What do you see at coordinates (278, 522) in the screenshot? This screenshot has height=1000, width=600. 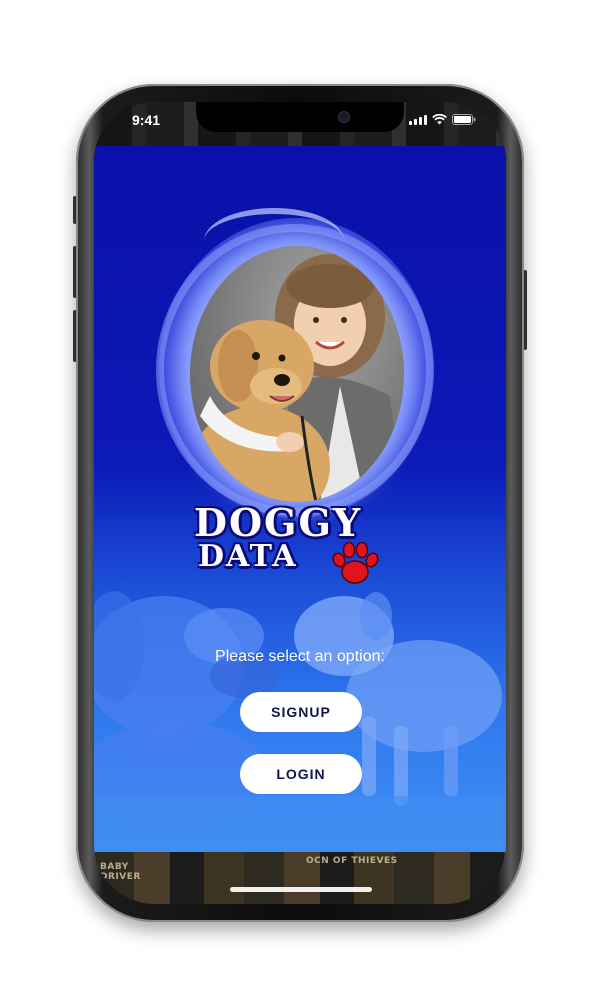 I see `logo-line-doggy: DOGGY` at bounding box center [278, 522].